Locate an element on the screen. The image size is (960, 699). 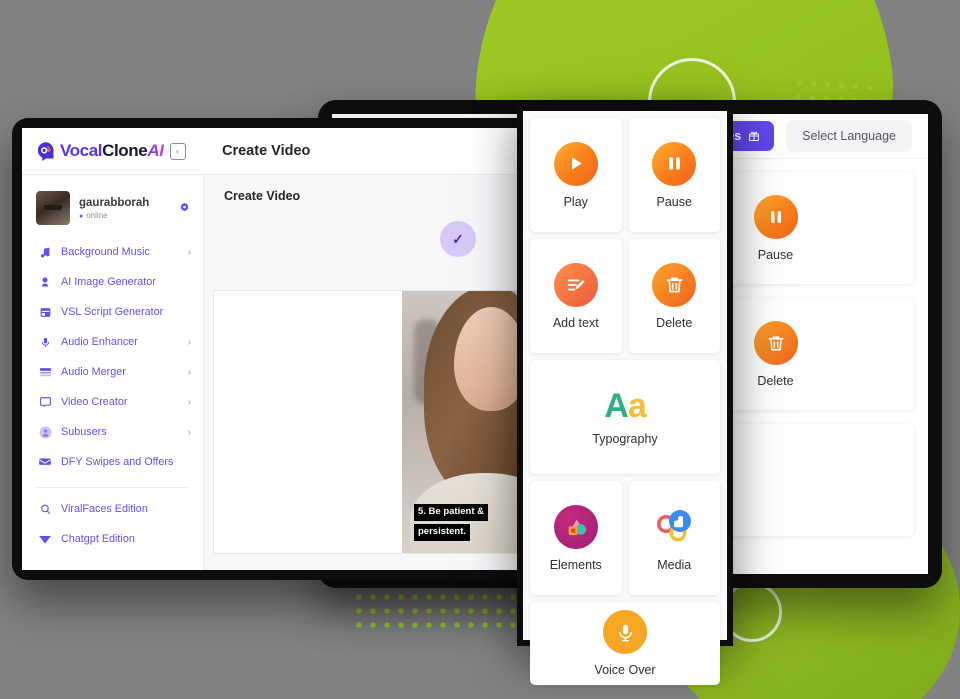
brand-ai: AI is located at coordinates (155, 150).